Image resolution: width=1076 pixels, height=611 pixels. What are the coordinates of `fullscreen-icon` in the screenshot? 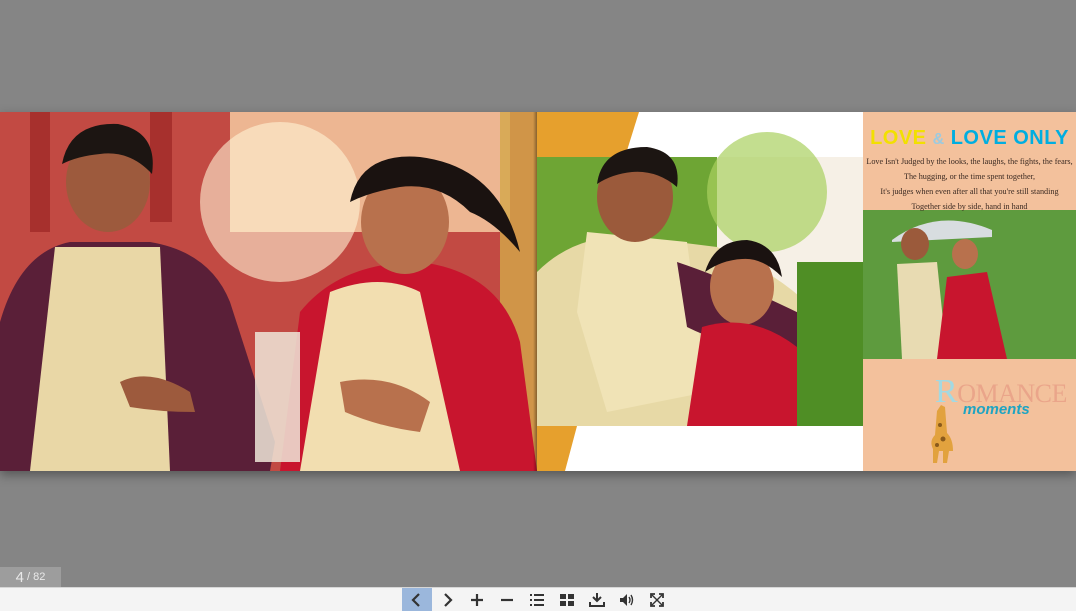 It's located at (657, 599).